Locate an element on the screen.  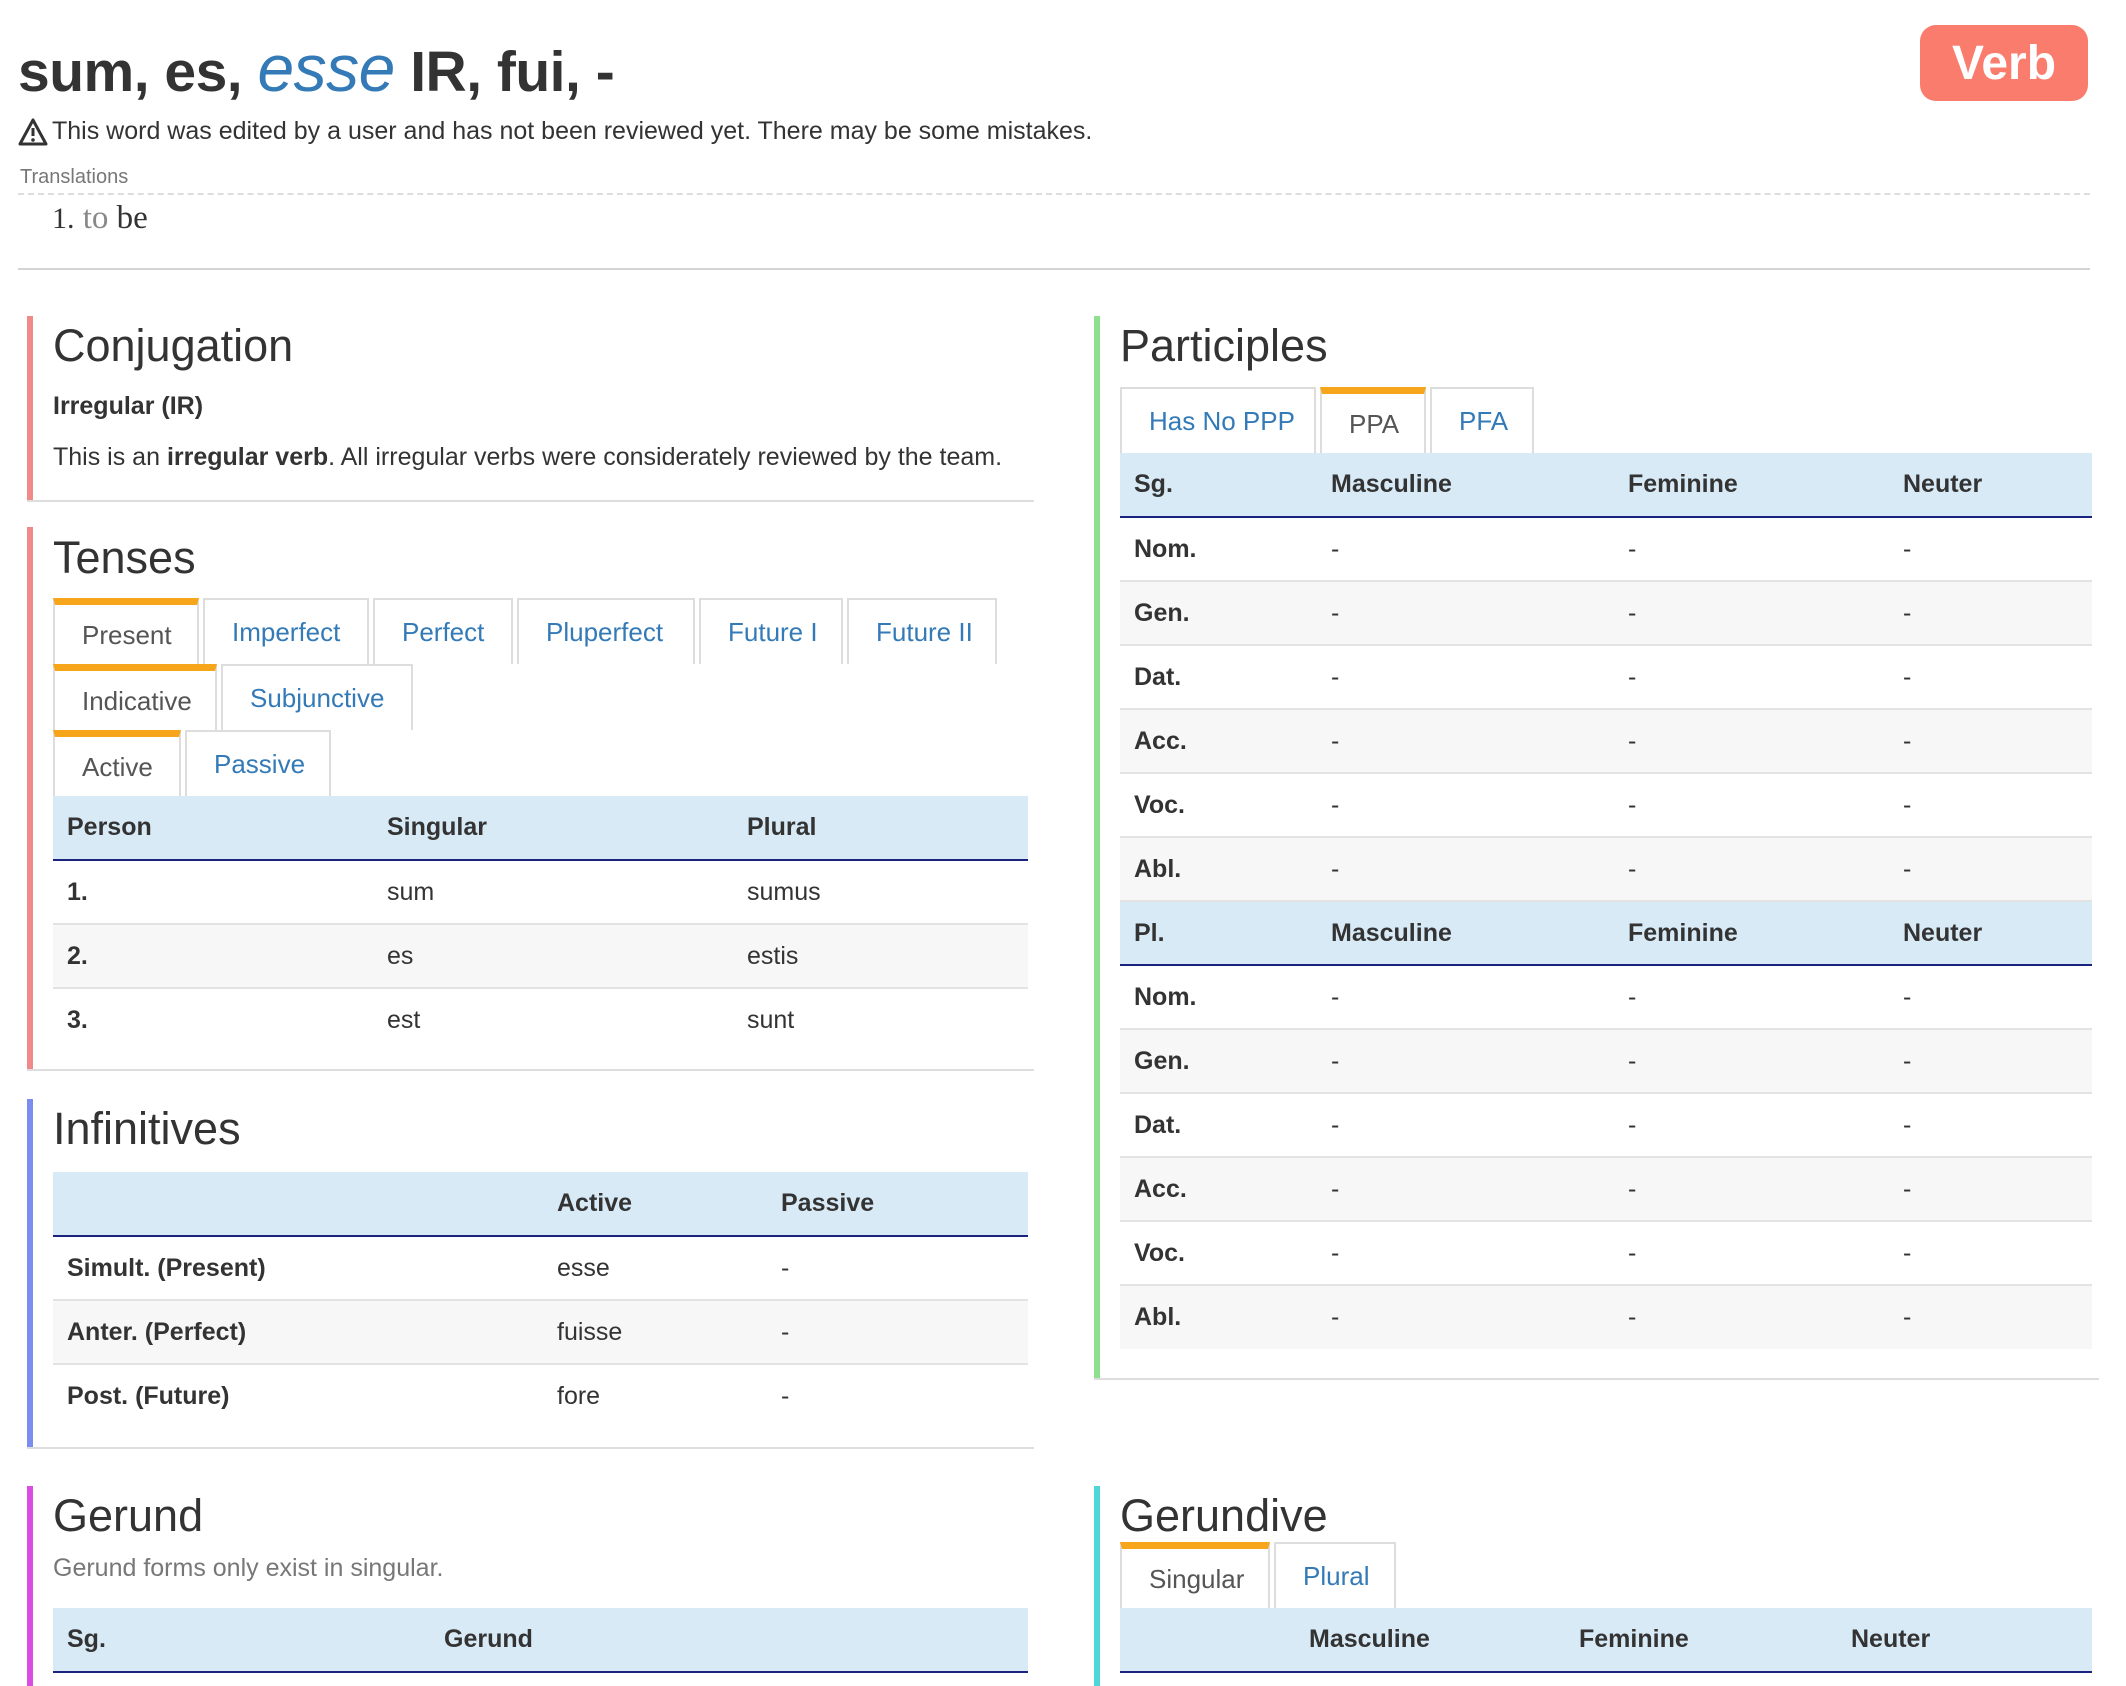
column-header: Pl. is located at coordinates (1218, 933).